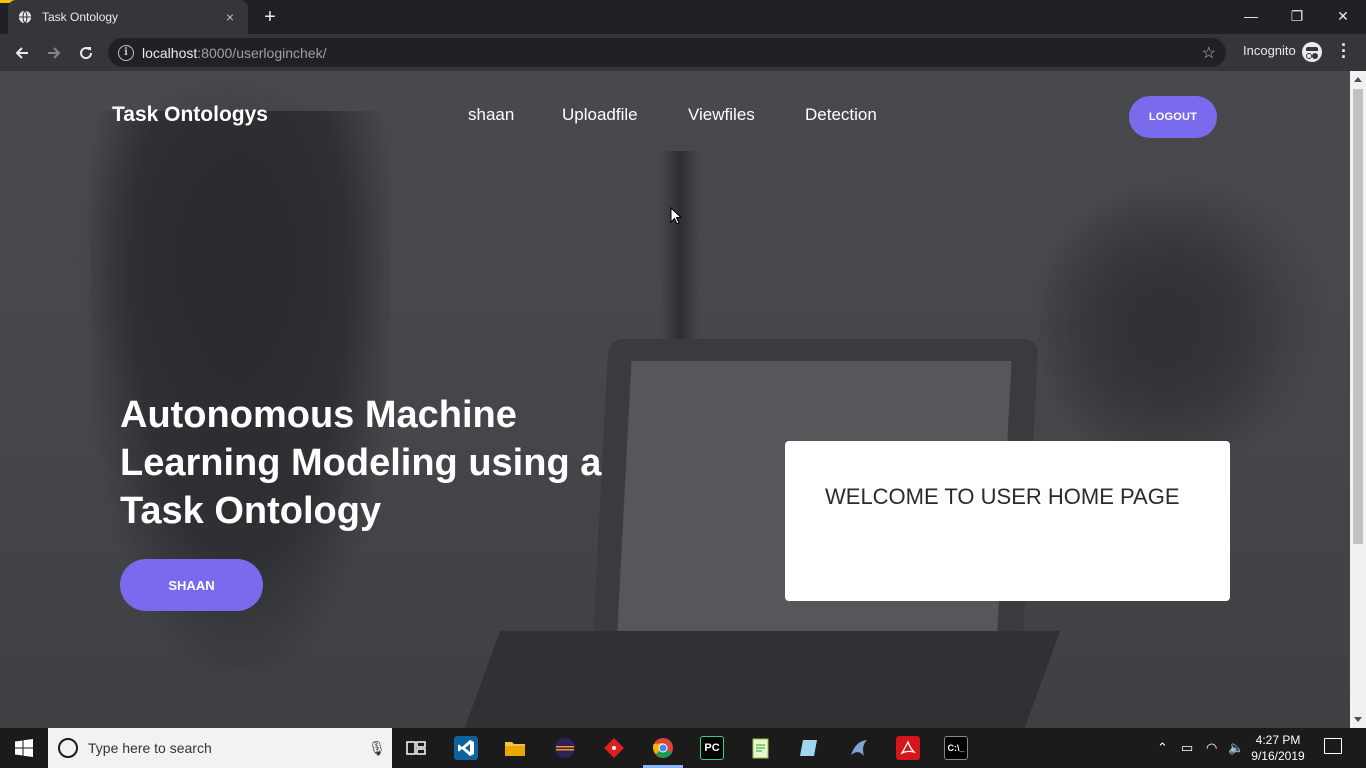 Image resolution: width=1366 pixels, height=768 pixels. I want to click on clock-time: 4:27 PM, so click(1278, 740).